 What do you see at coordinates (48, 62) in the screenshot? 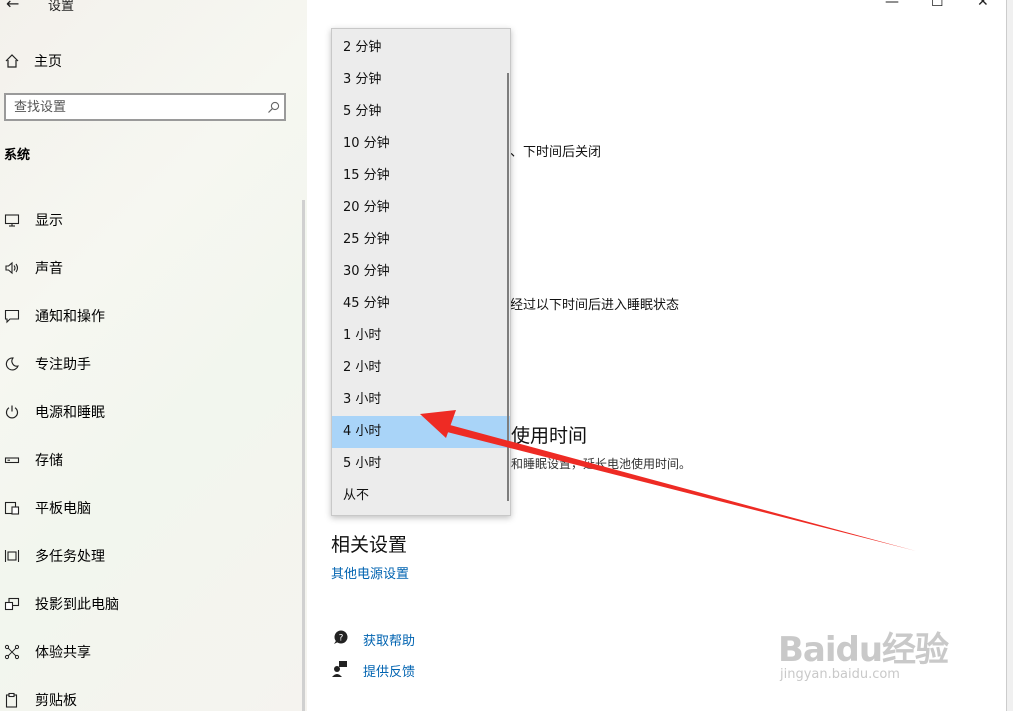
I see `sidebar-item-label: 主页` at bounding box center [48, 62].